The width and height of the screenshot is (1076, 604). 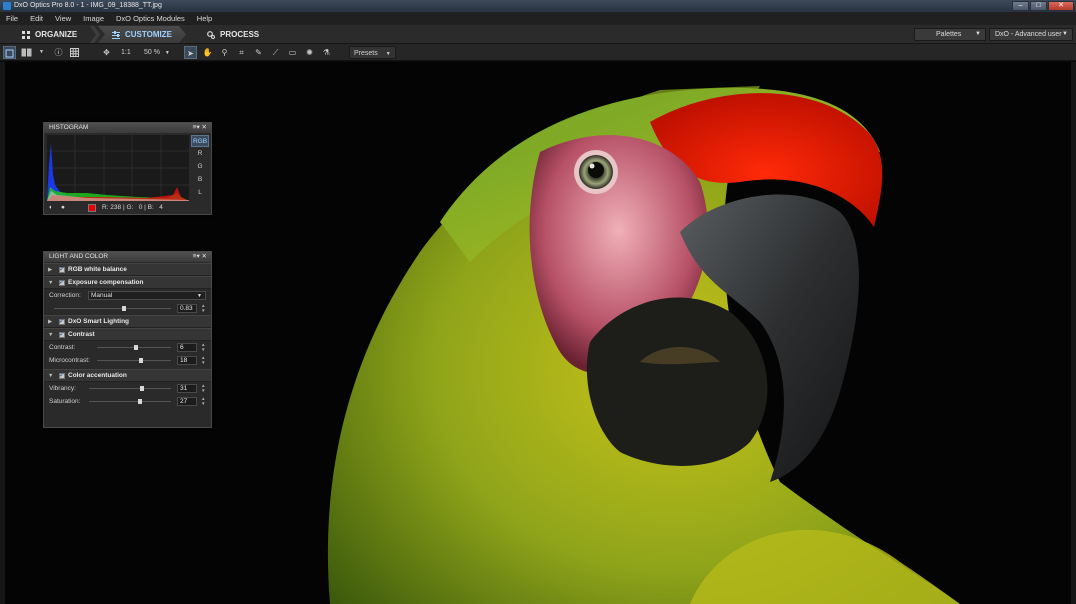 I want to click on saturation-slider, so click(x=130, y=401).